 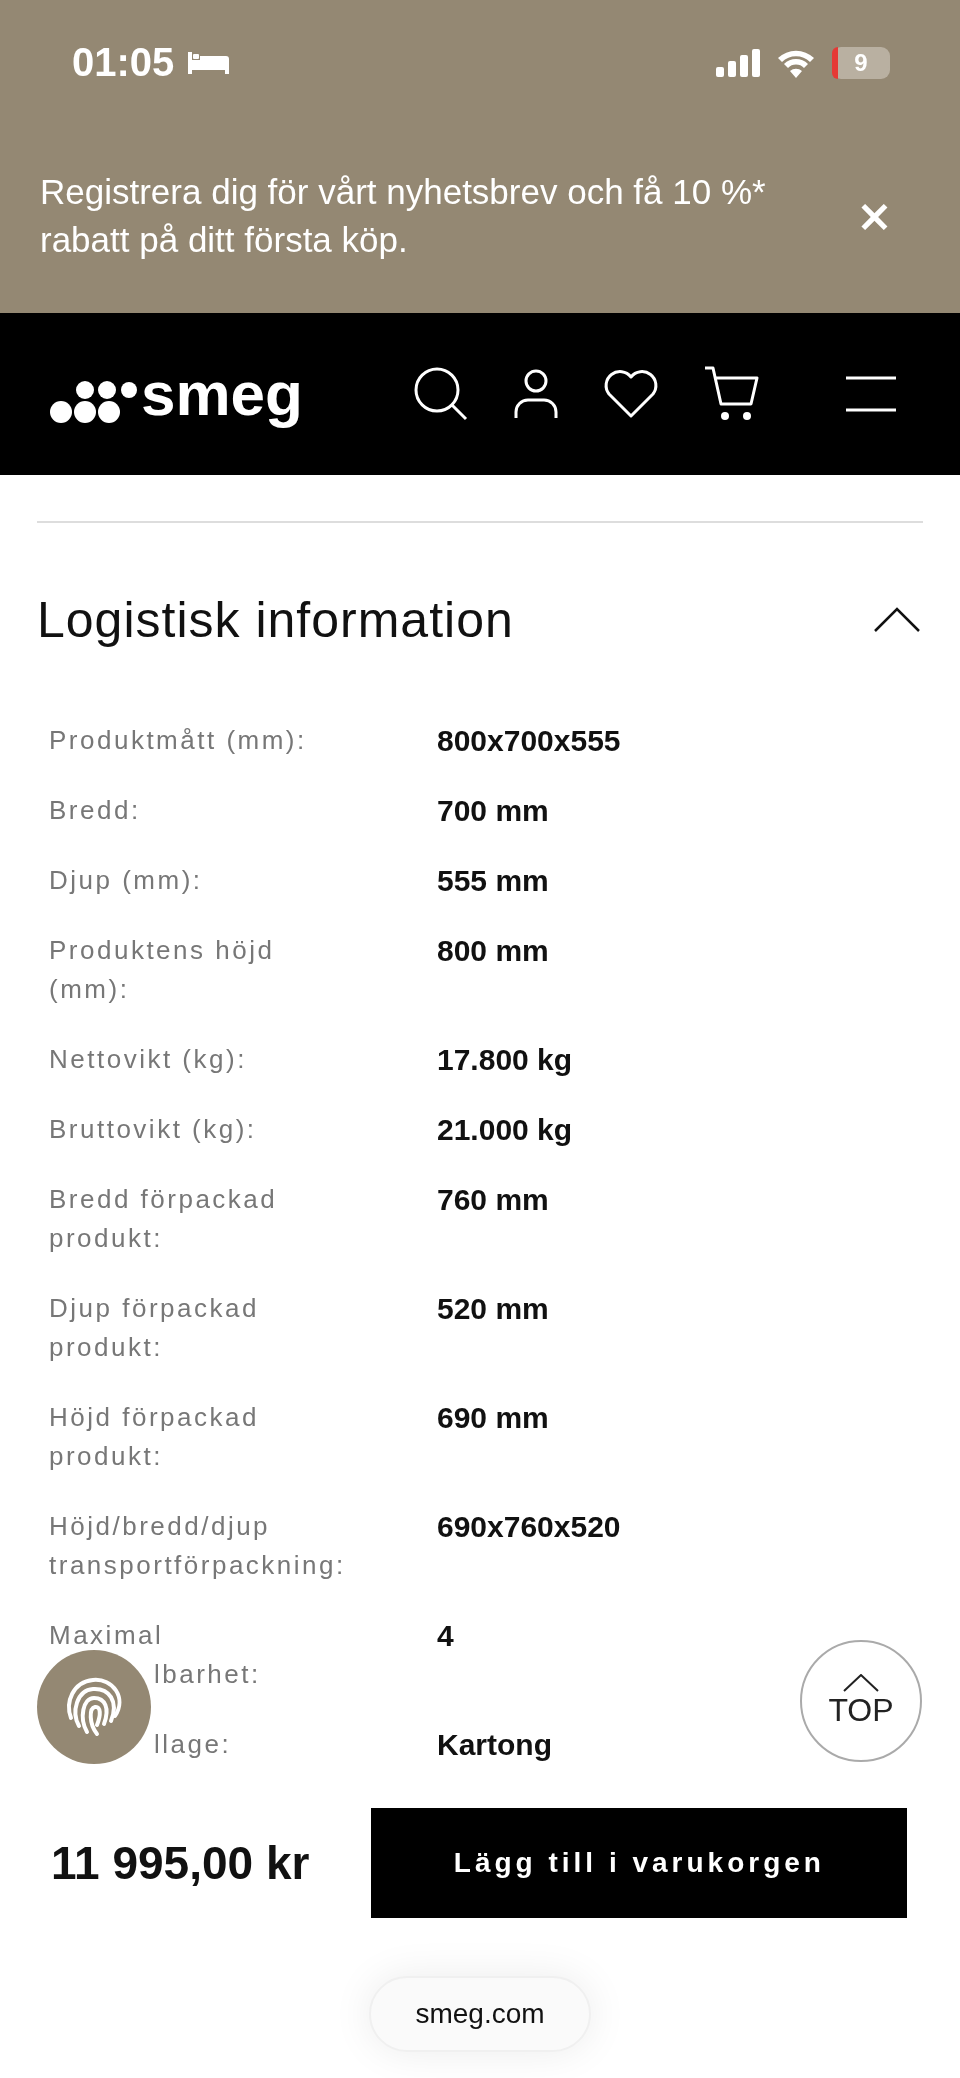 I want to click on add-to-cart-button: Lägg till i varukorgen, so click(x=639, y=1863).